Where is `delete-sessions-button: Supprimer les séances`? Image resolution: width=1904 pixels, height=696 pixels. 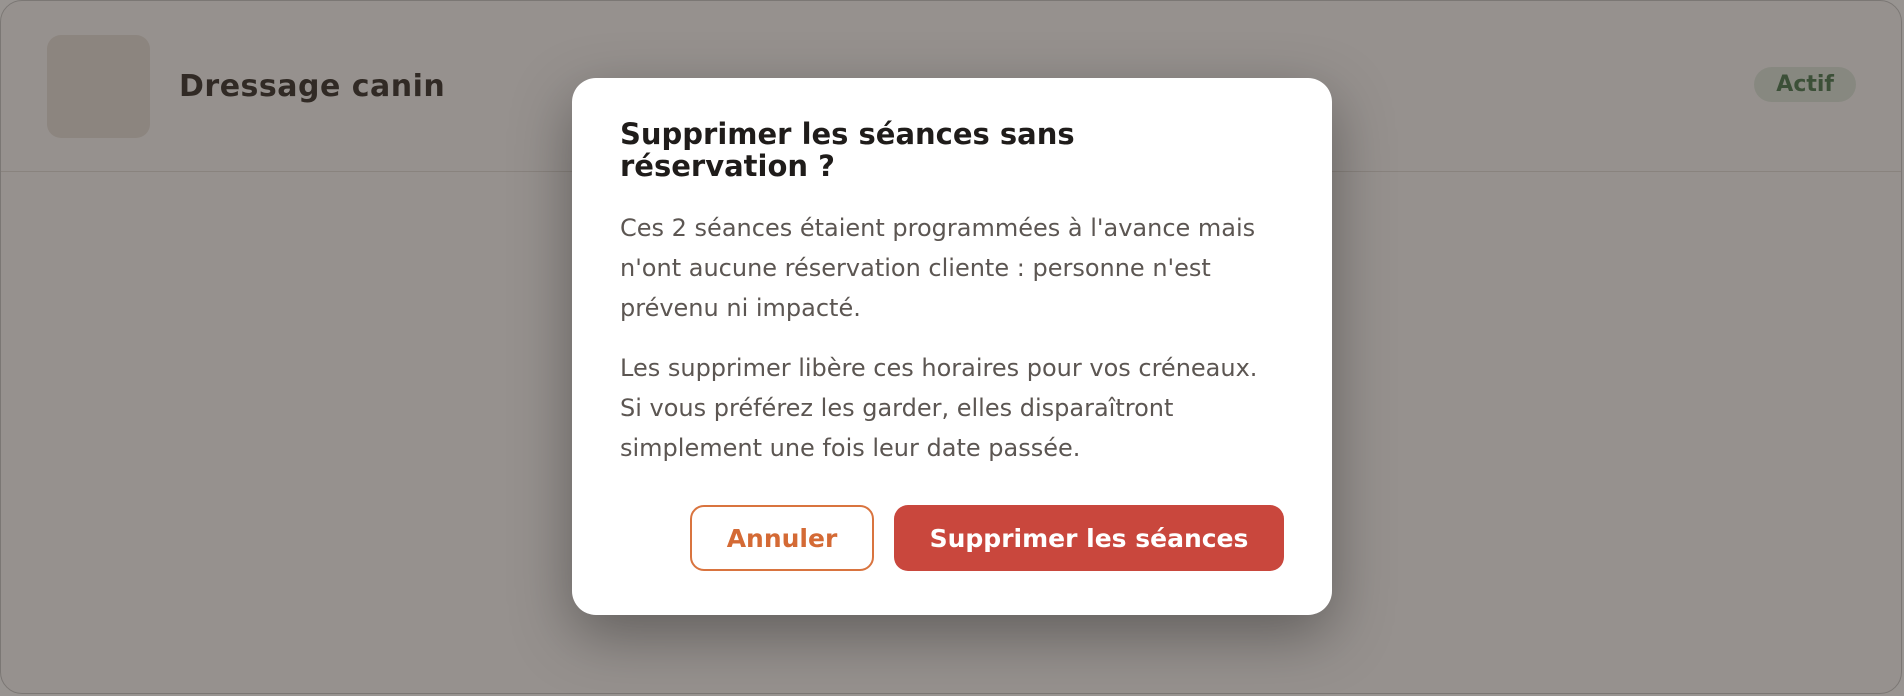
delete-sessions-button: Supprimer les séances is located at coordinates (1089, 538).